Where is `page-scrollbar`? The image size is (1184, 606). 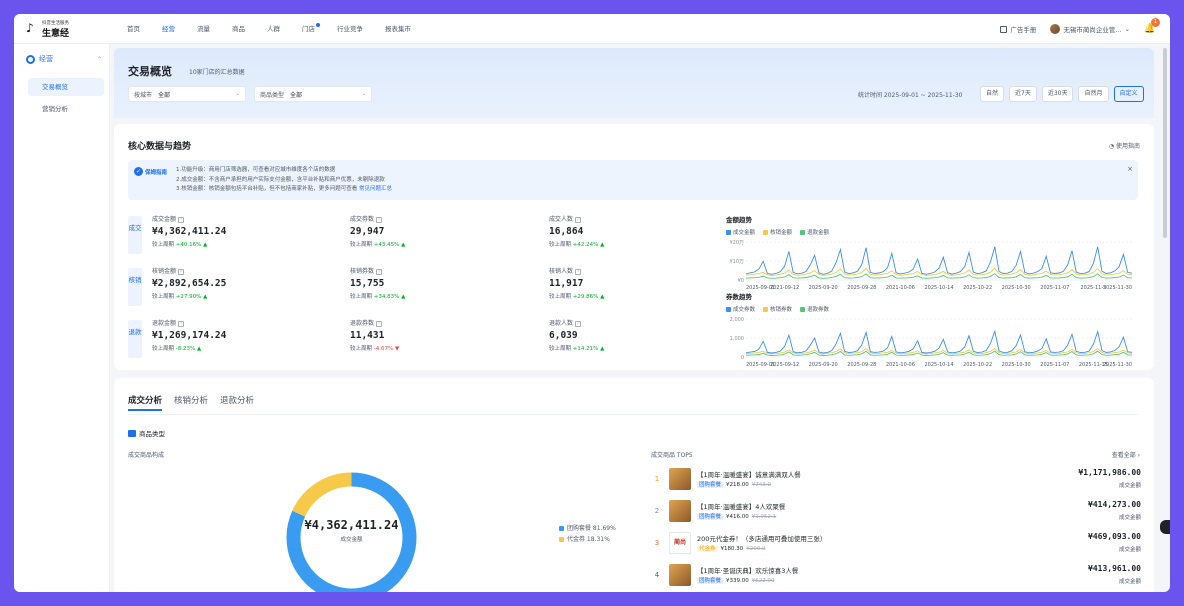 page-scrollbar is located at coordinates (1165, 143).